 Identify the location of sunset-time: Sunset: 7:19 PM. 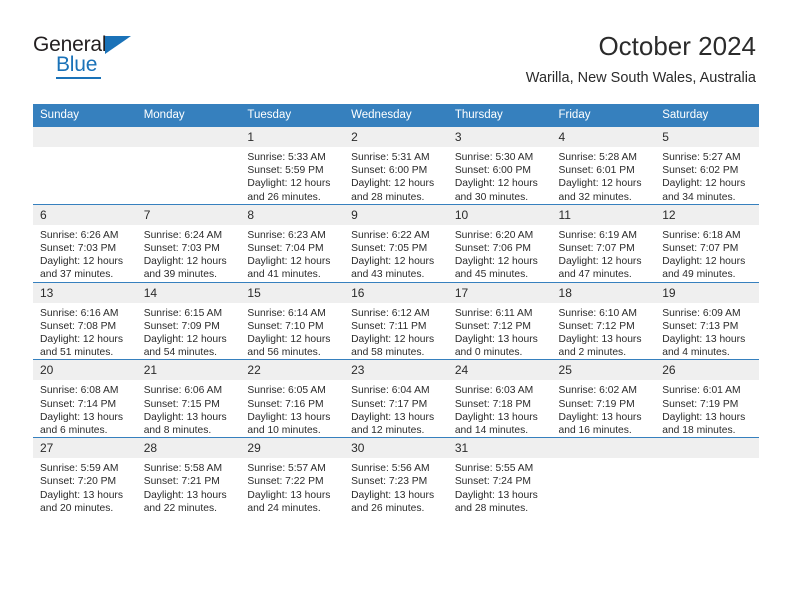
(700, 404).